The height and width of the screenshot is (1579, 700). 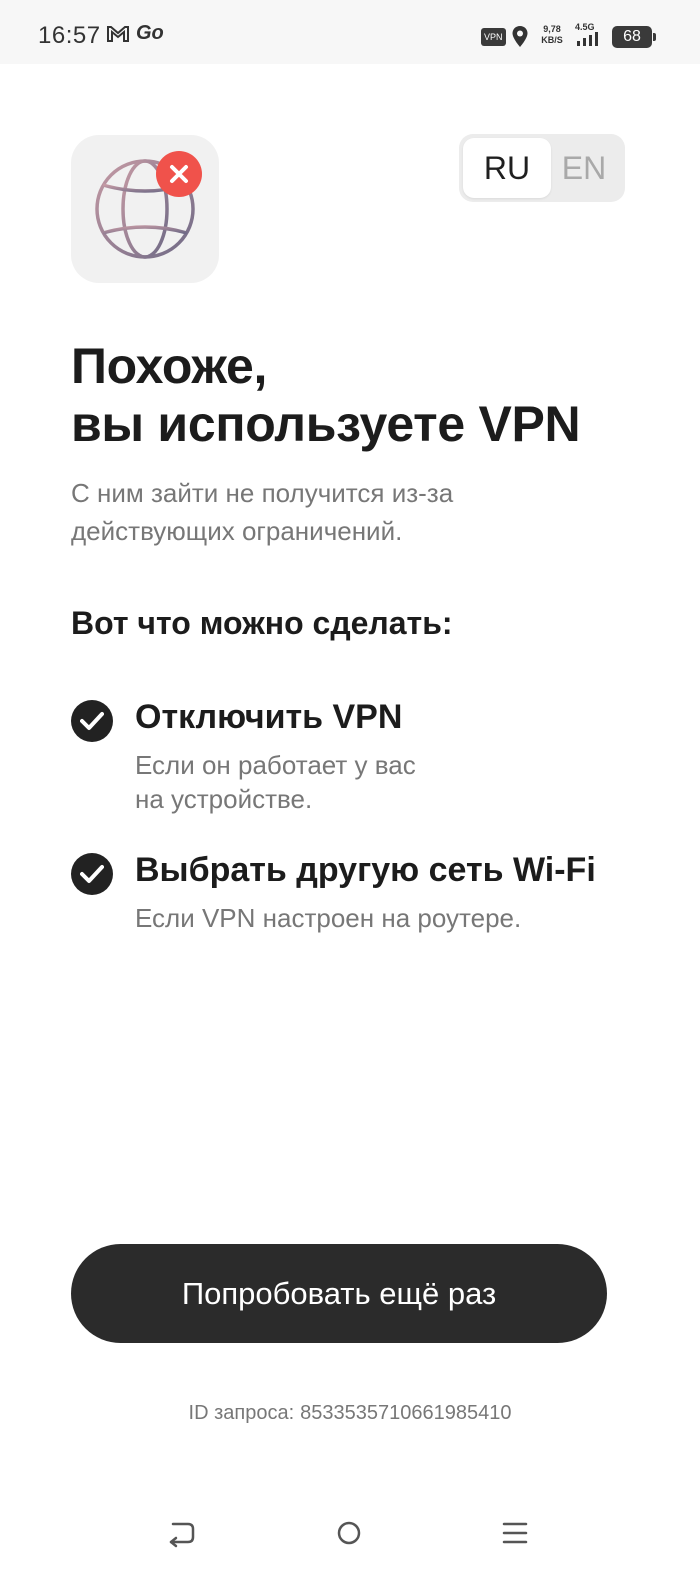 I want to click on app-icon-card, so click(x=145, y=209).